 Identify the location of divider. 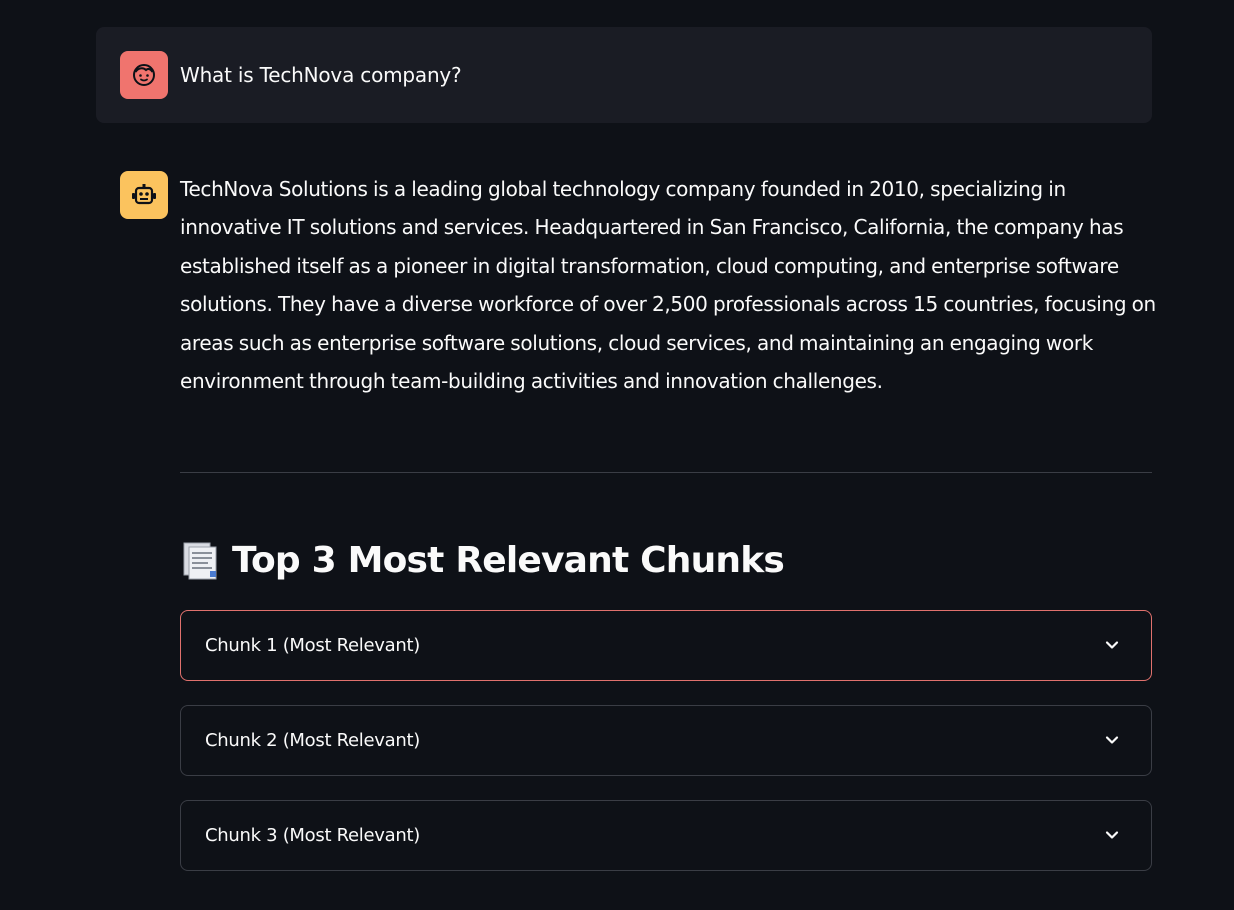
(666, 472).